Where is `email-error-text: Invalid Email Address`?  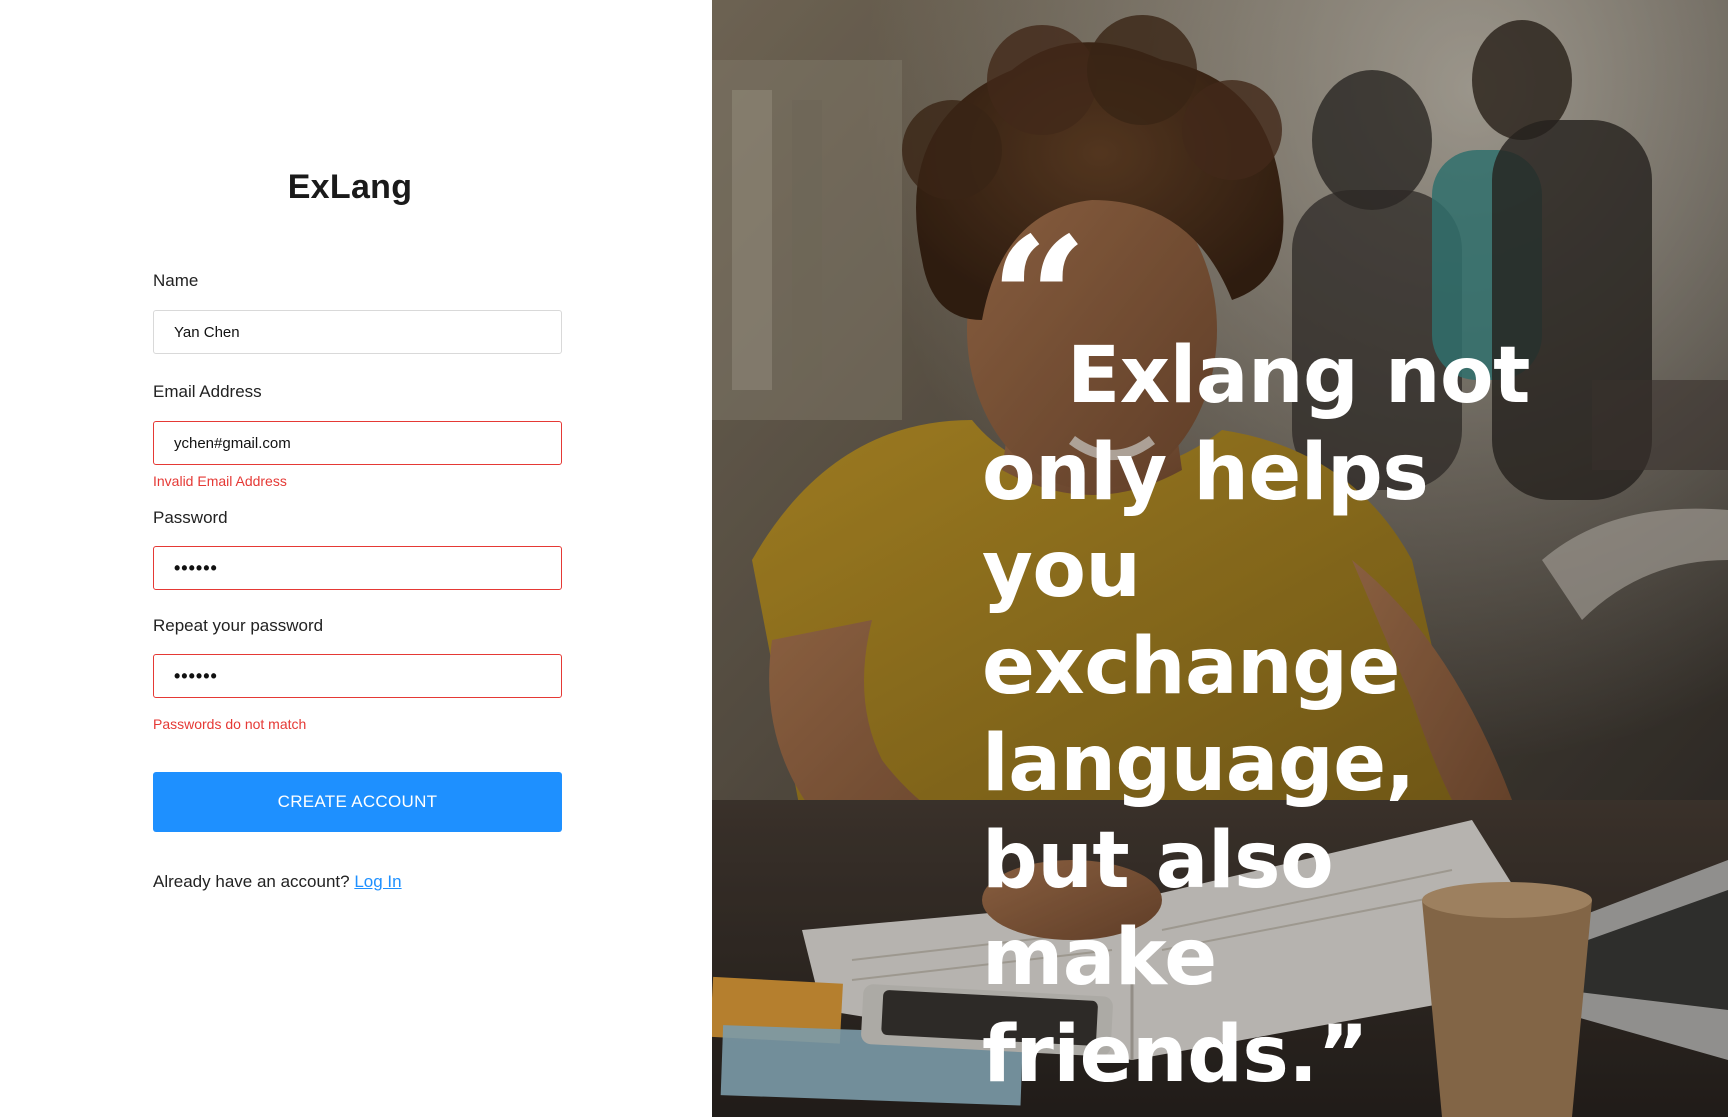
email-error-text: Invalid Email Address is located at coordinates (220, 481).